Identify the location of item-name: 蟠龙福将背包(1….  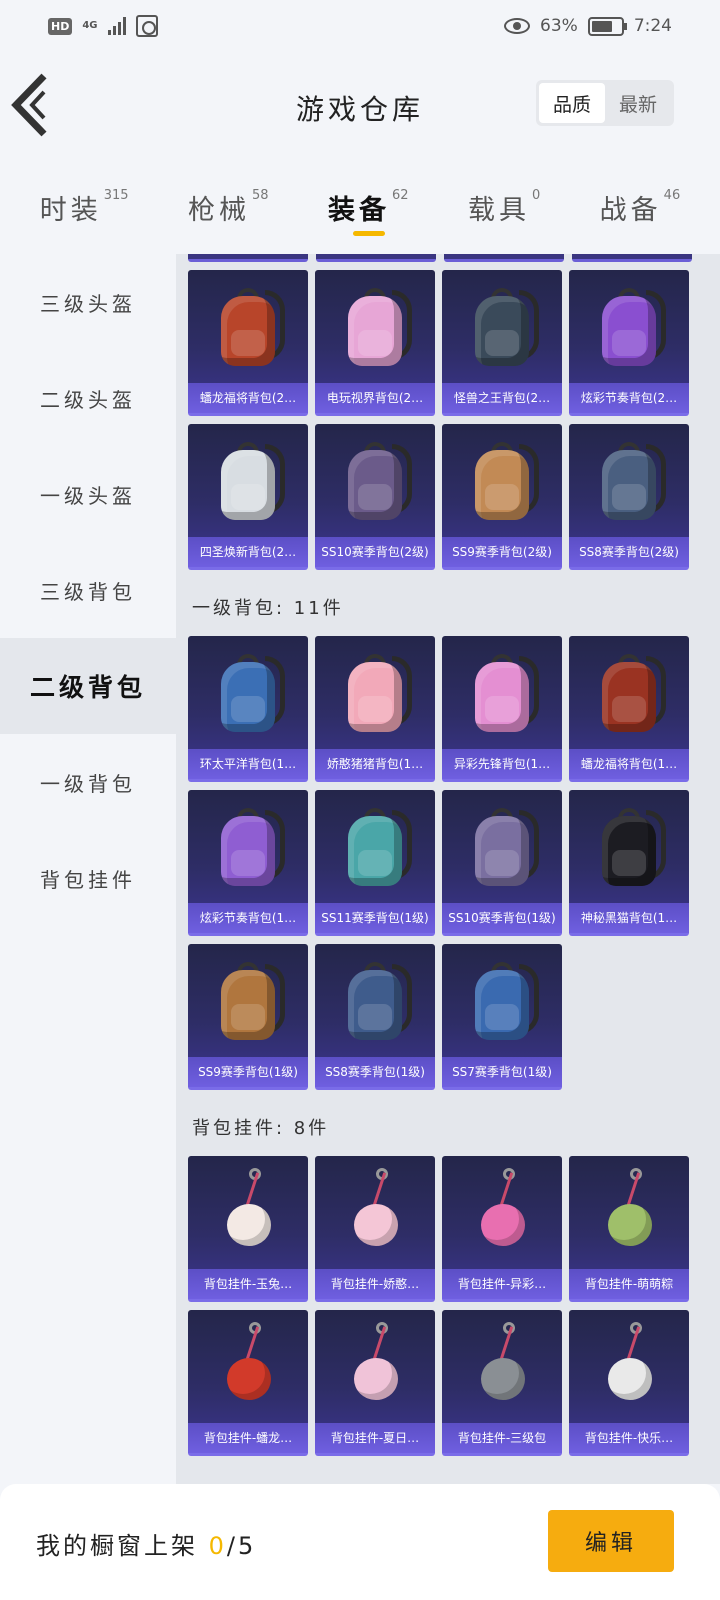
(629, 764).